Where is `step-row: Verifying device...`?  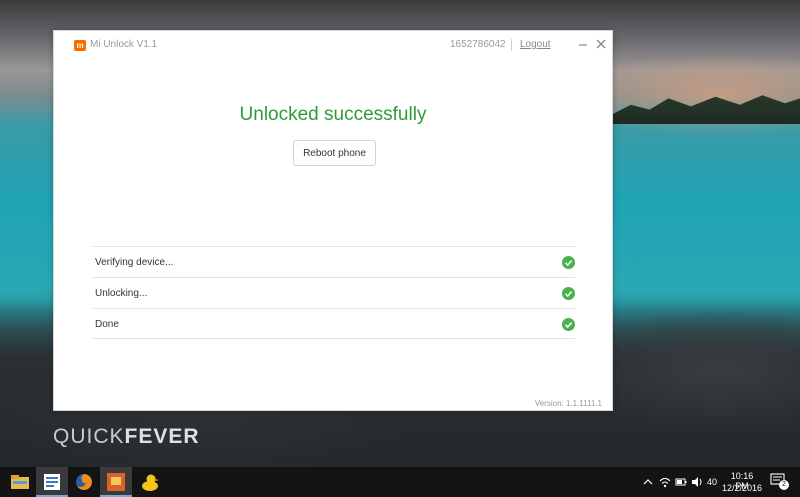 step-row: Verifying device... is located at coordinates (334, 261).